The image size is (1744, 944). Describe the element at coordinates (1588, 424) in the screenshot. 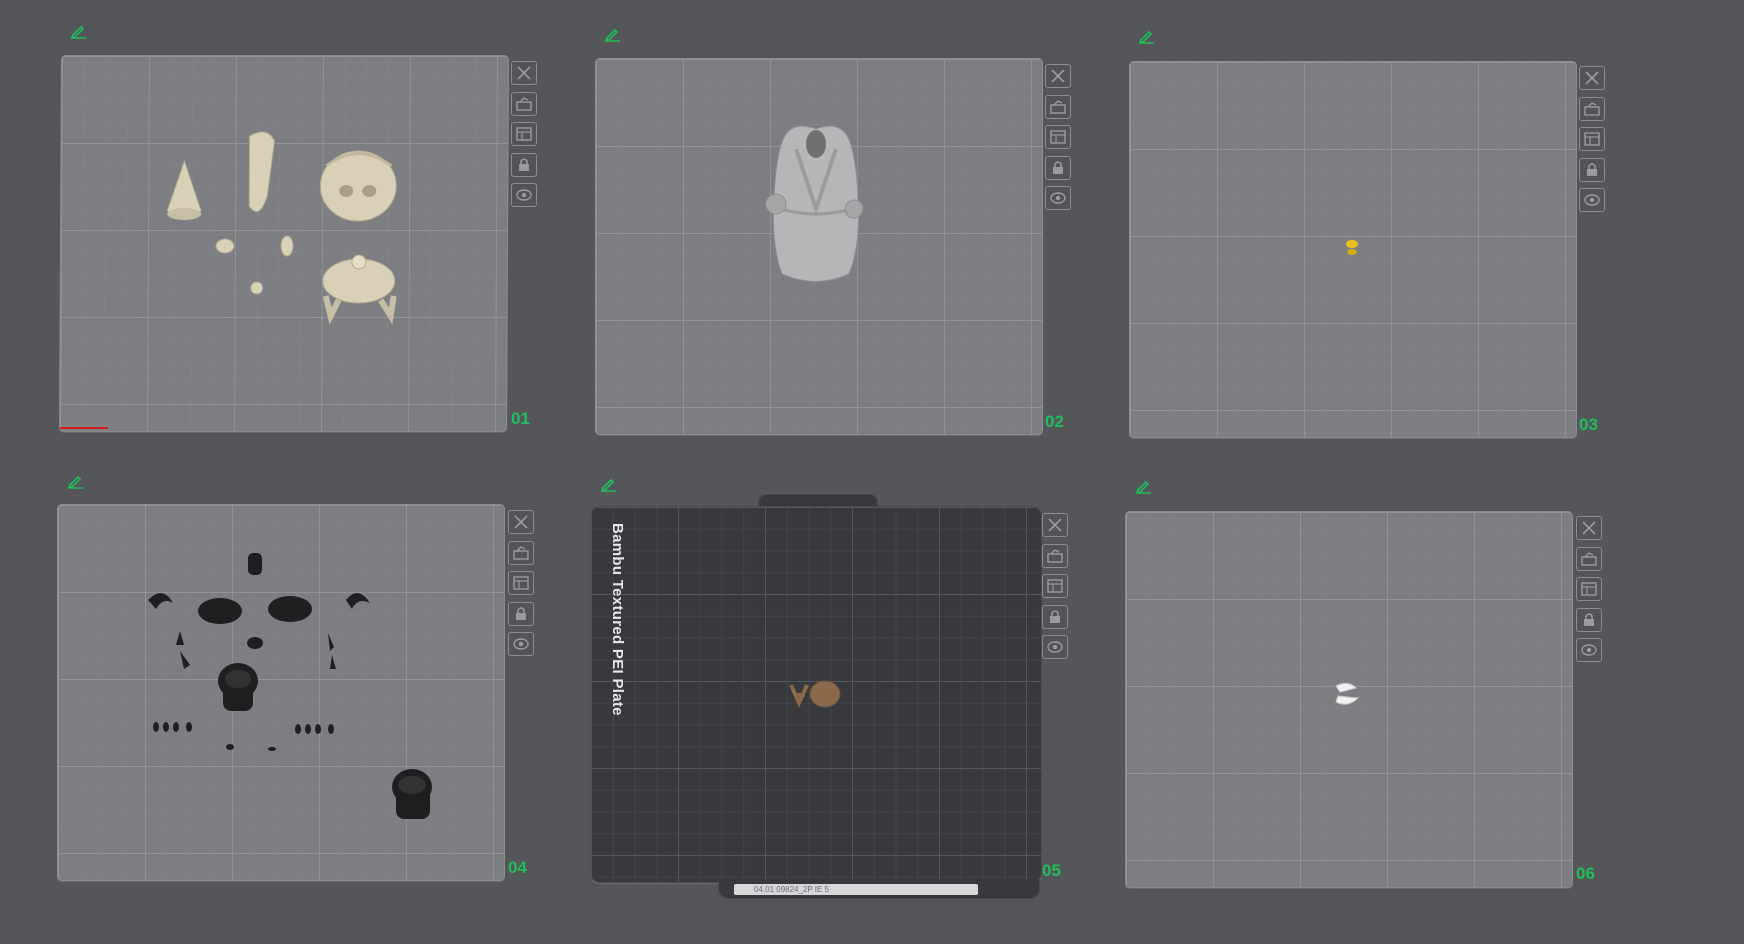

I see `plate-number-03: 03` at that location.